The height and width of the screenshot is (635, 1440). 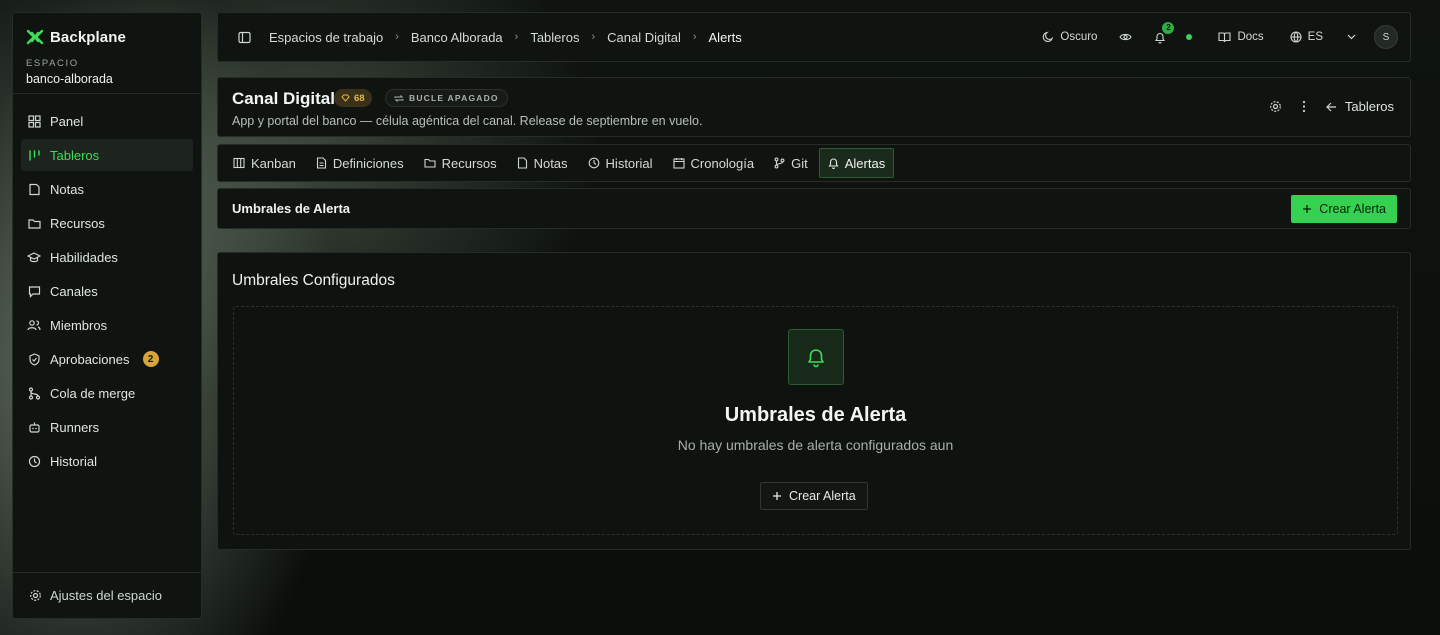 I want to click on more-vertical-icon, so click(x=1304, y=106).